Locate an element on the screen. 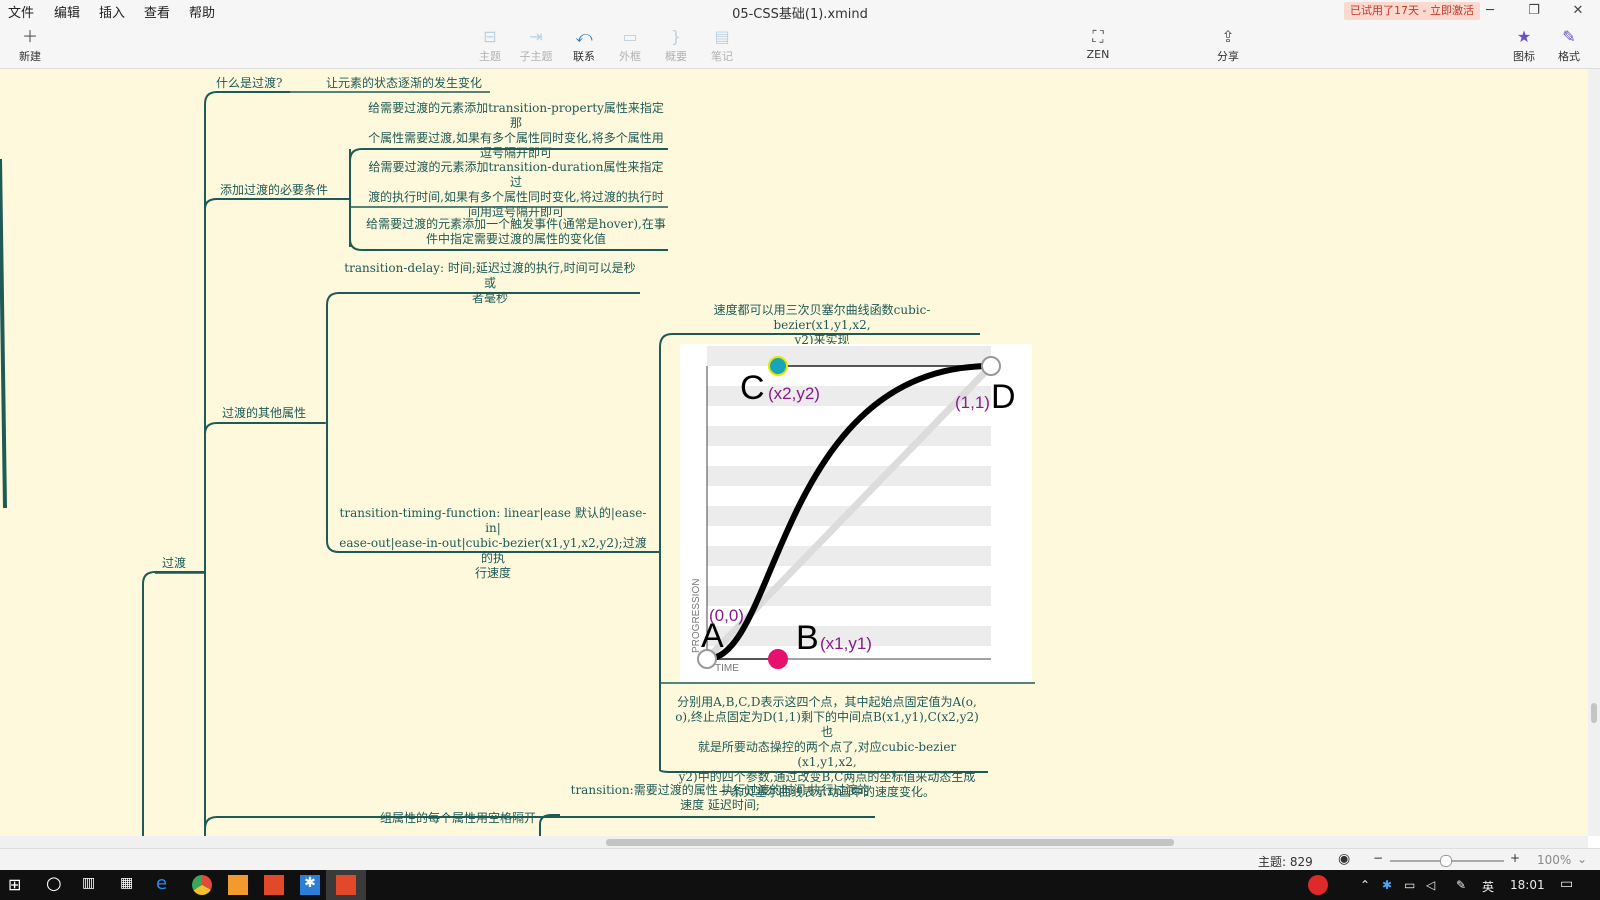 The width and height of the screenshot is (1600, 900). windows-start-icon: ⊞ is located at coordinates (18, 885).